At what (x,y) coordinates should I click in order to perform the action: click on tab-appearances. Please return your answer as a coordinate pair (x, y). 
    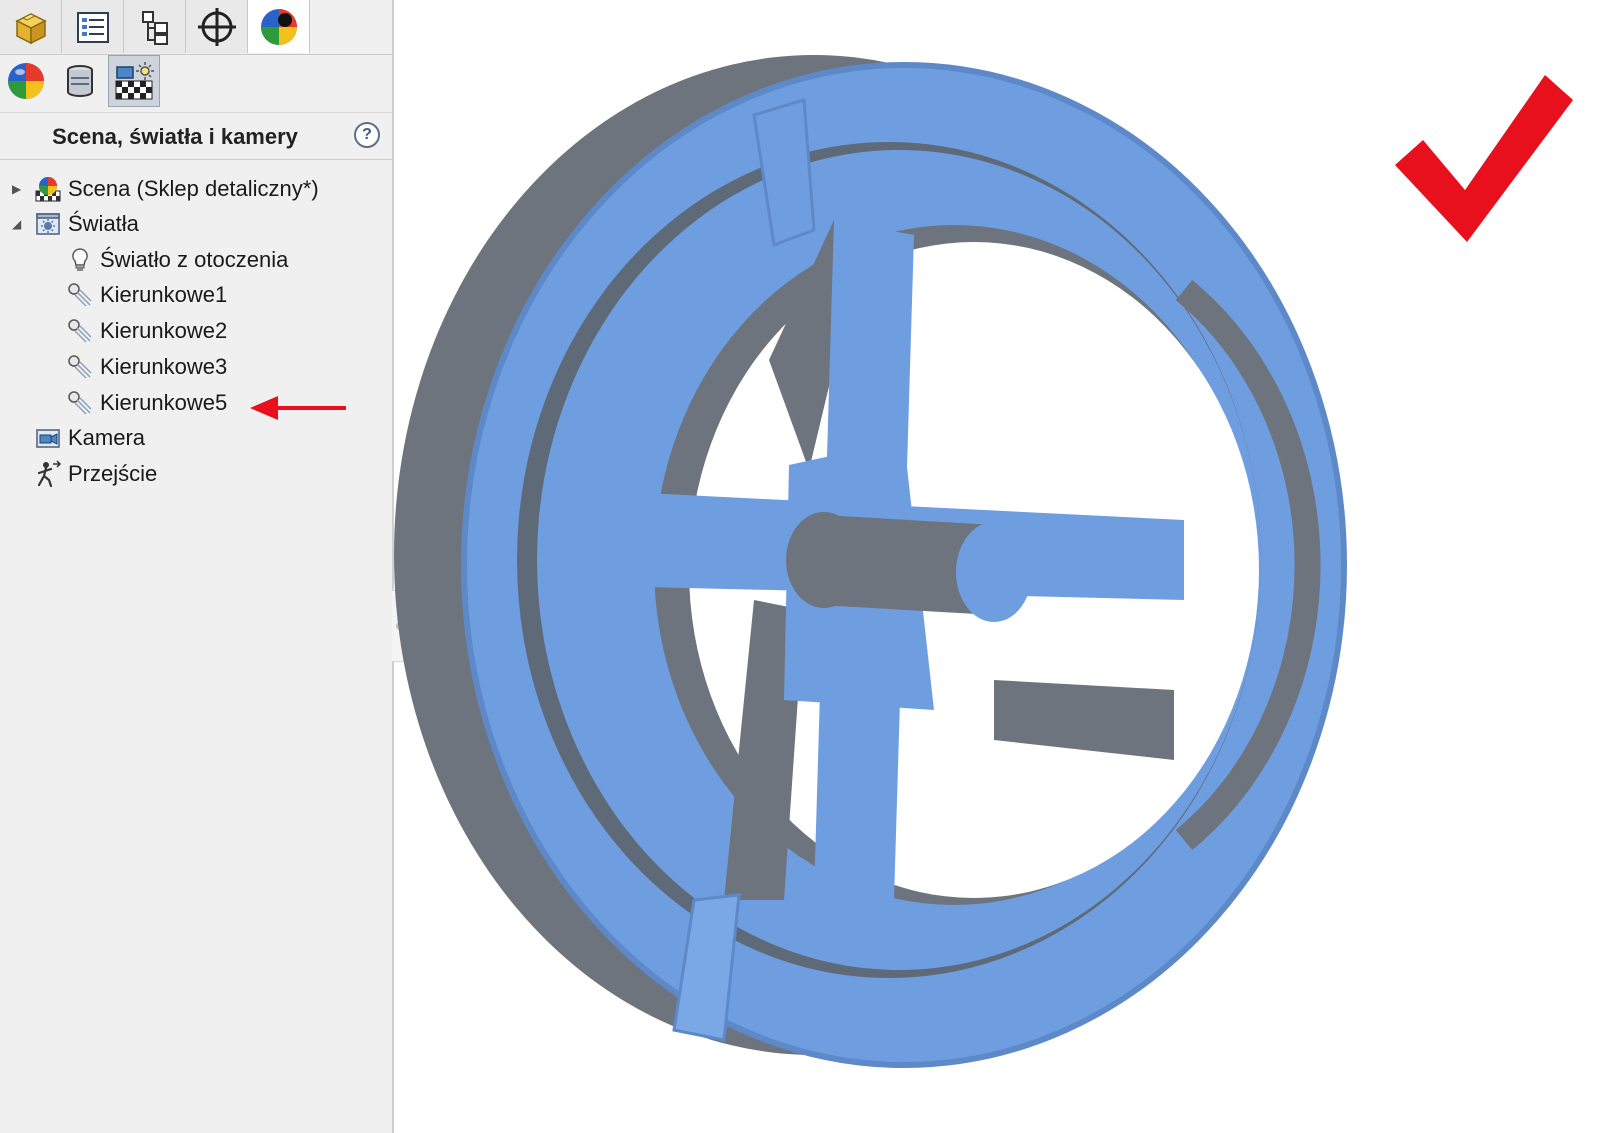
    Looking at the image, I should click on (26, 81).